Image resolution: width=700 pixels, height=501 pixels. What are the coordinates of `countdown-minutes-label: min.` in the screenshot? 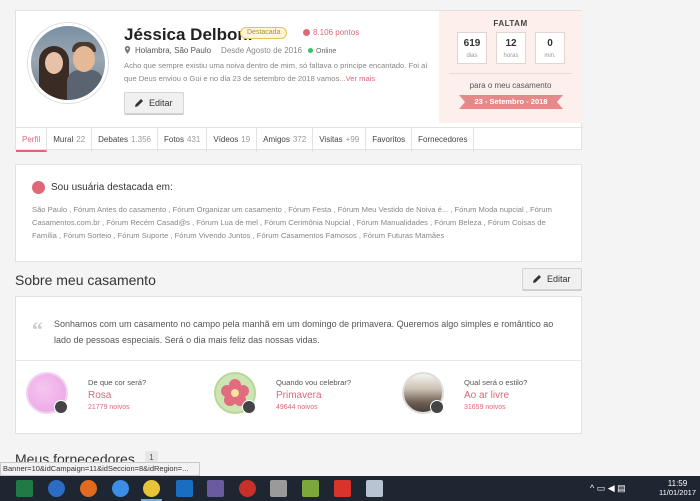 It's located at (550, 56).